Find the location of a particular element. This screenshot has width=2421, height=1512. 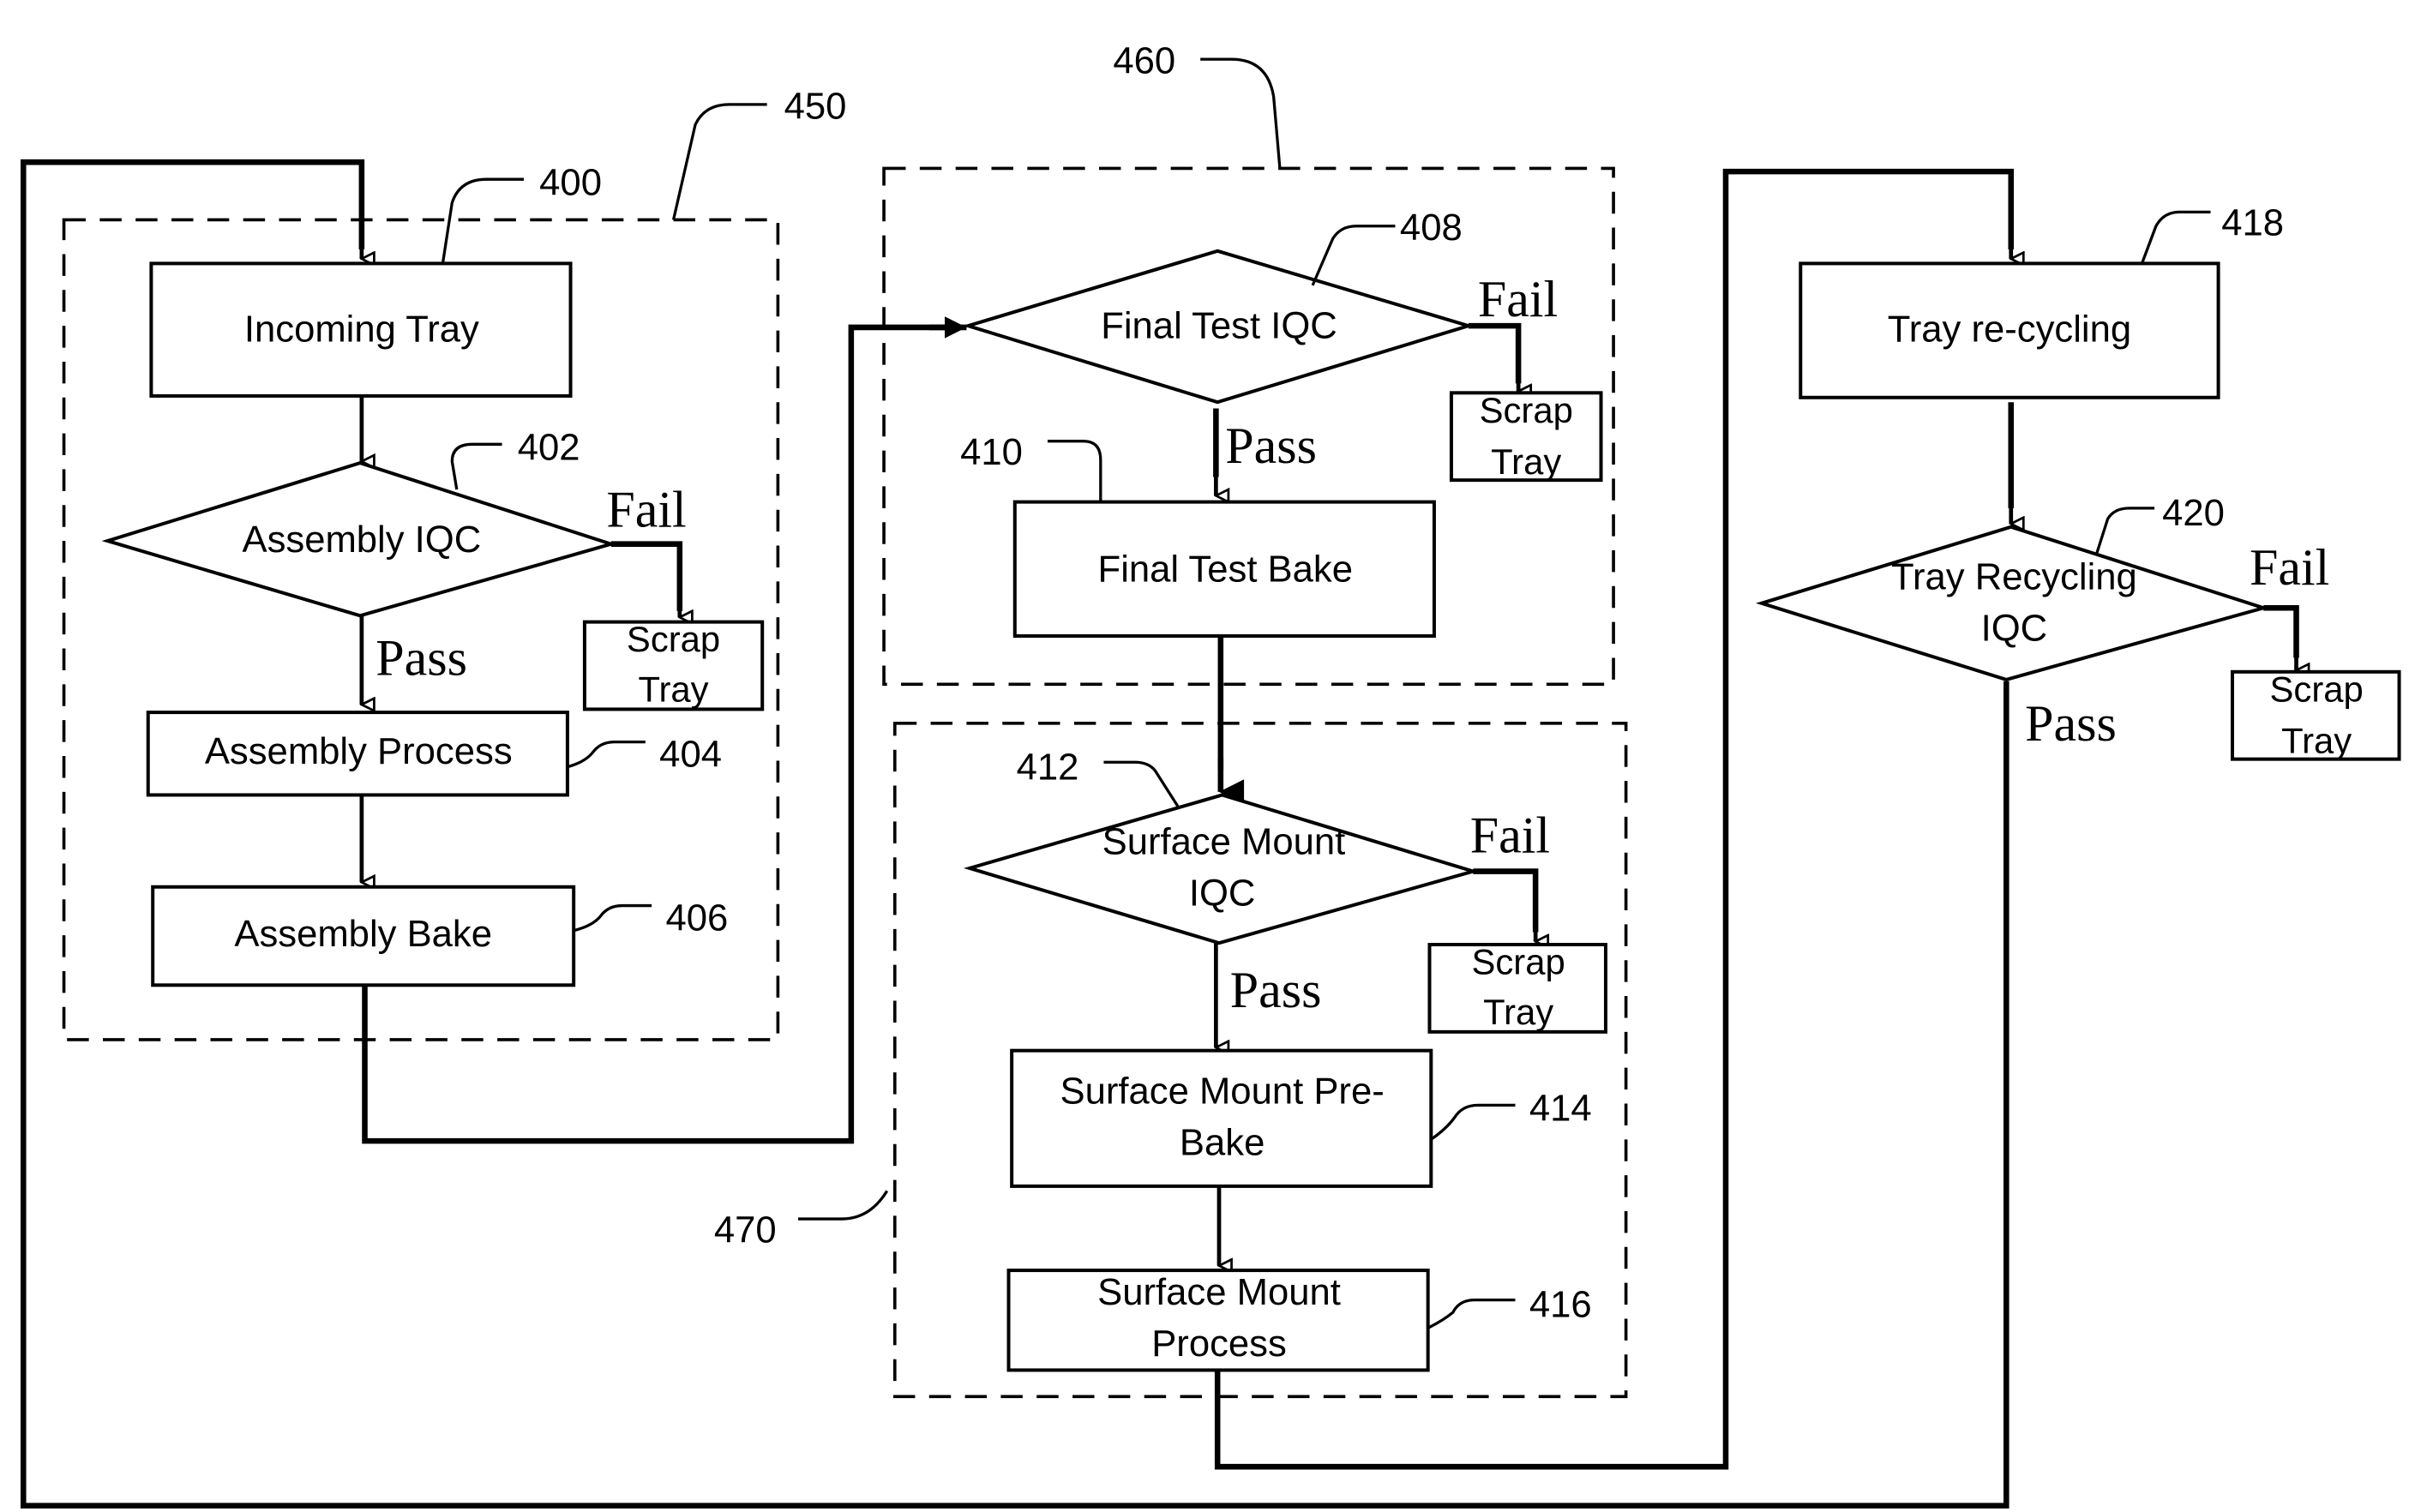

surface-mount-process-label-2: Process is located at coordinates (1219, 1344).